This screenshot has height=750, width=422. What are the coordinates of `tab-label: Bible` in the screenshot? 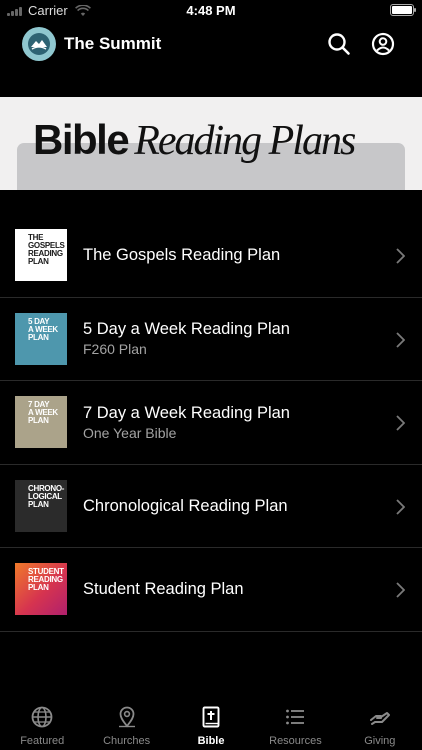 It's located at (211, 741).